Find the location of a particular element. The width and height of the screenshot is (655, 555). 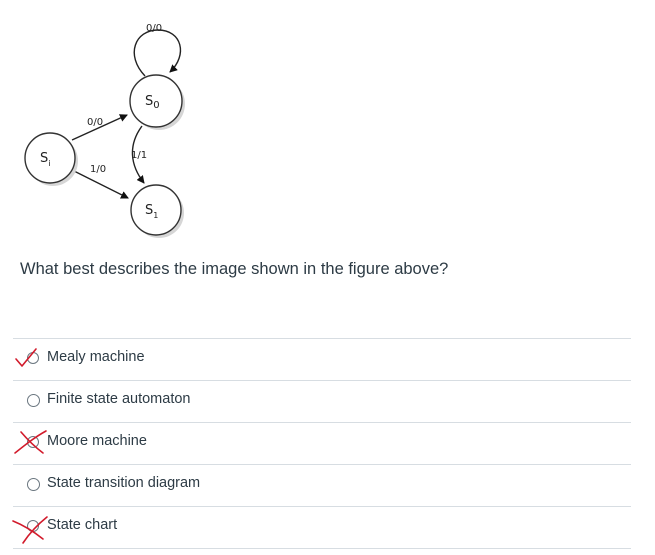

answer-label: State chart is located at coordinates (82, 525).